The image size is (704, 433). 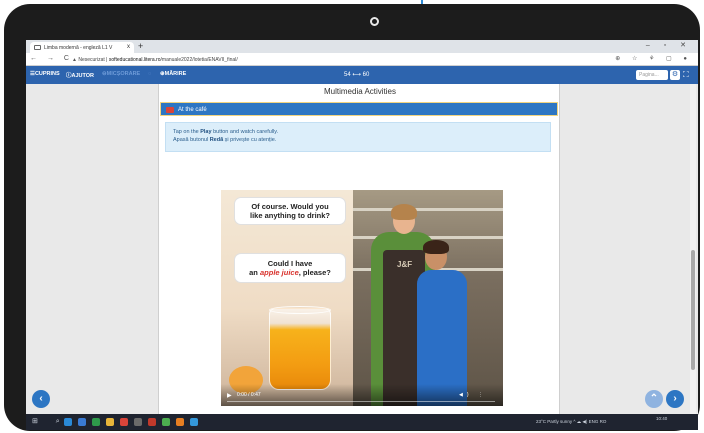 What do you see at coordinates (78, 48) in the screenshot?
I see `tab-title: Limba modernă - engleză L1 V` at bounding box center [78, 48].